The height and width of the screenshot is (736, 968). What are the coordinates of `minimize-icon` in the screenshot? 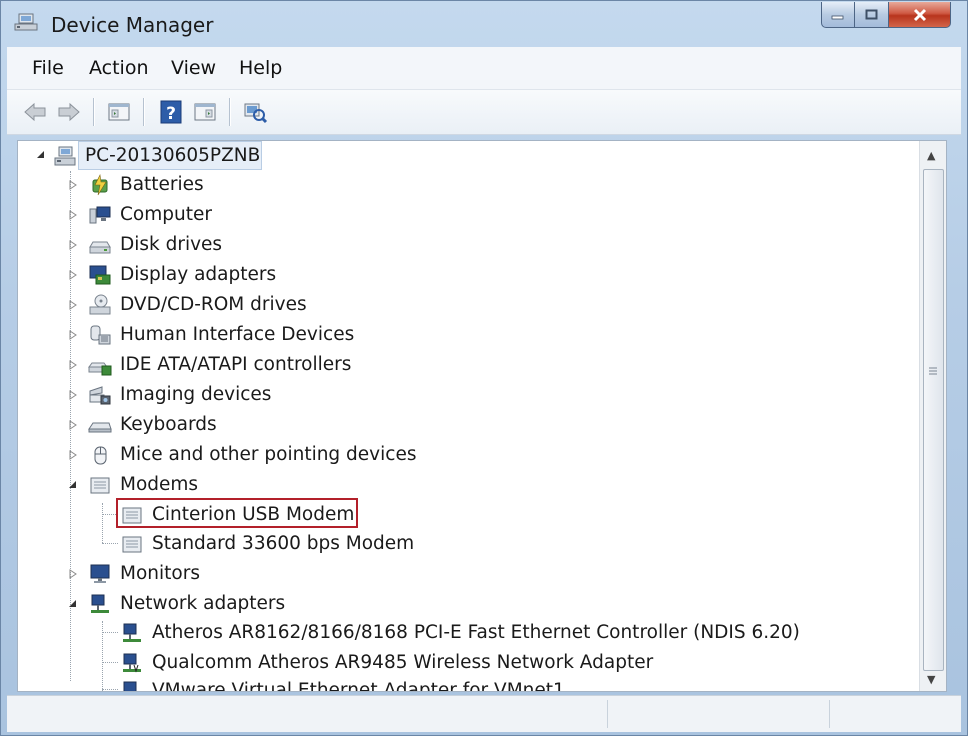 It's located at (837, 17).